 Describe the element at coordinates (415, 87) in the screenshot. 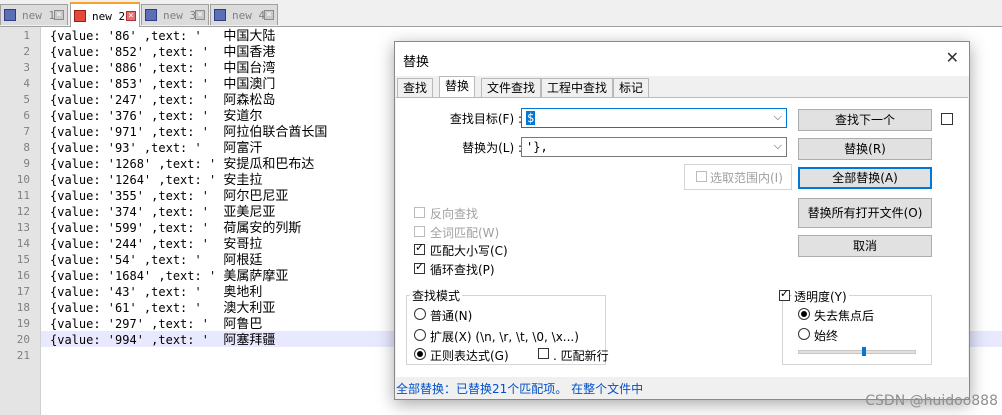

I see `tab-find: 查找` at that location.